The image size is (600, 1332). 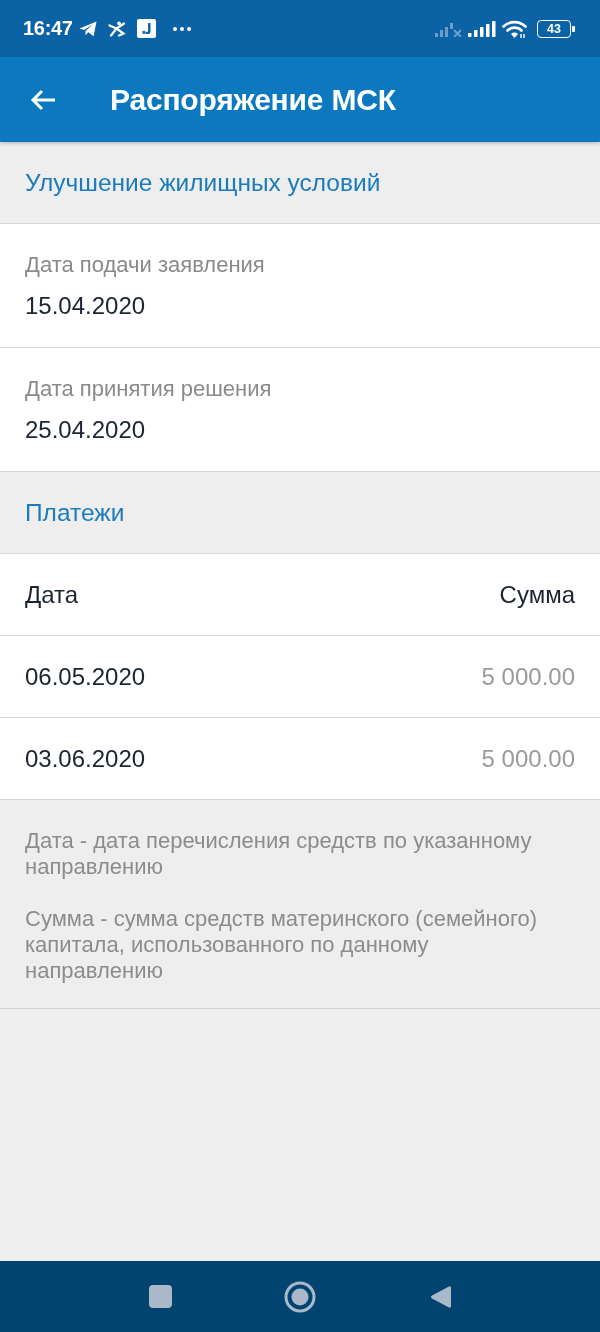 I want to click on back-icon, so click(x=440, y=1296).